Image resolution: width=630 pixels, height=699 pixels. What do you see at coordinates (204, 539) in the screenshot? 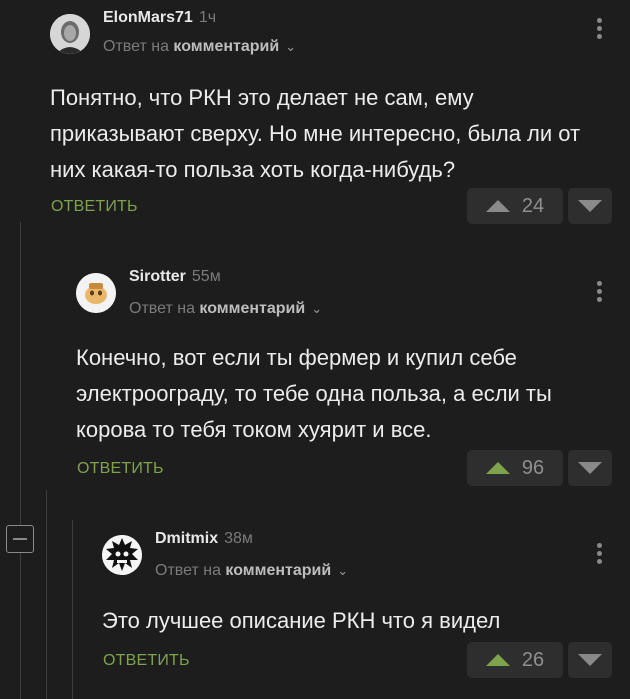
I see `author-name: Dmitmix 38м` at bounding box center [204, 539].